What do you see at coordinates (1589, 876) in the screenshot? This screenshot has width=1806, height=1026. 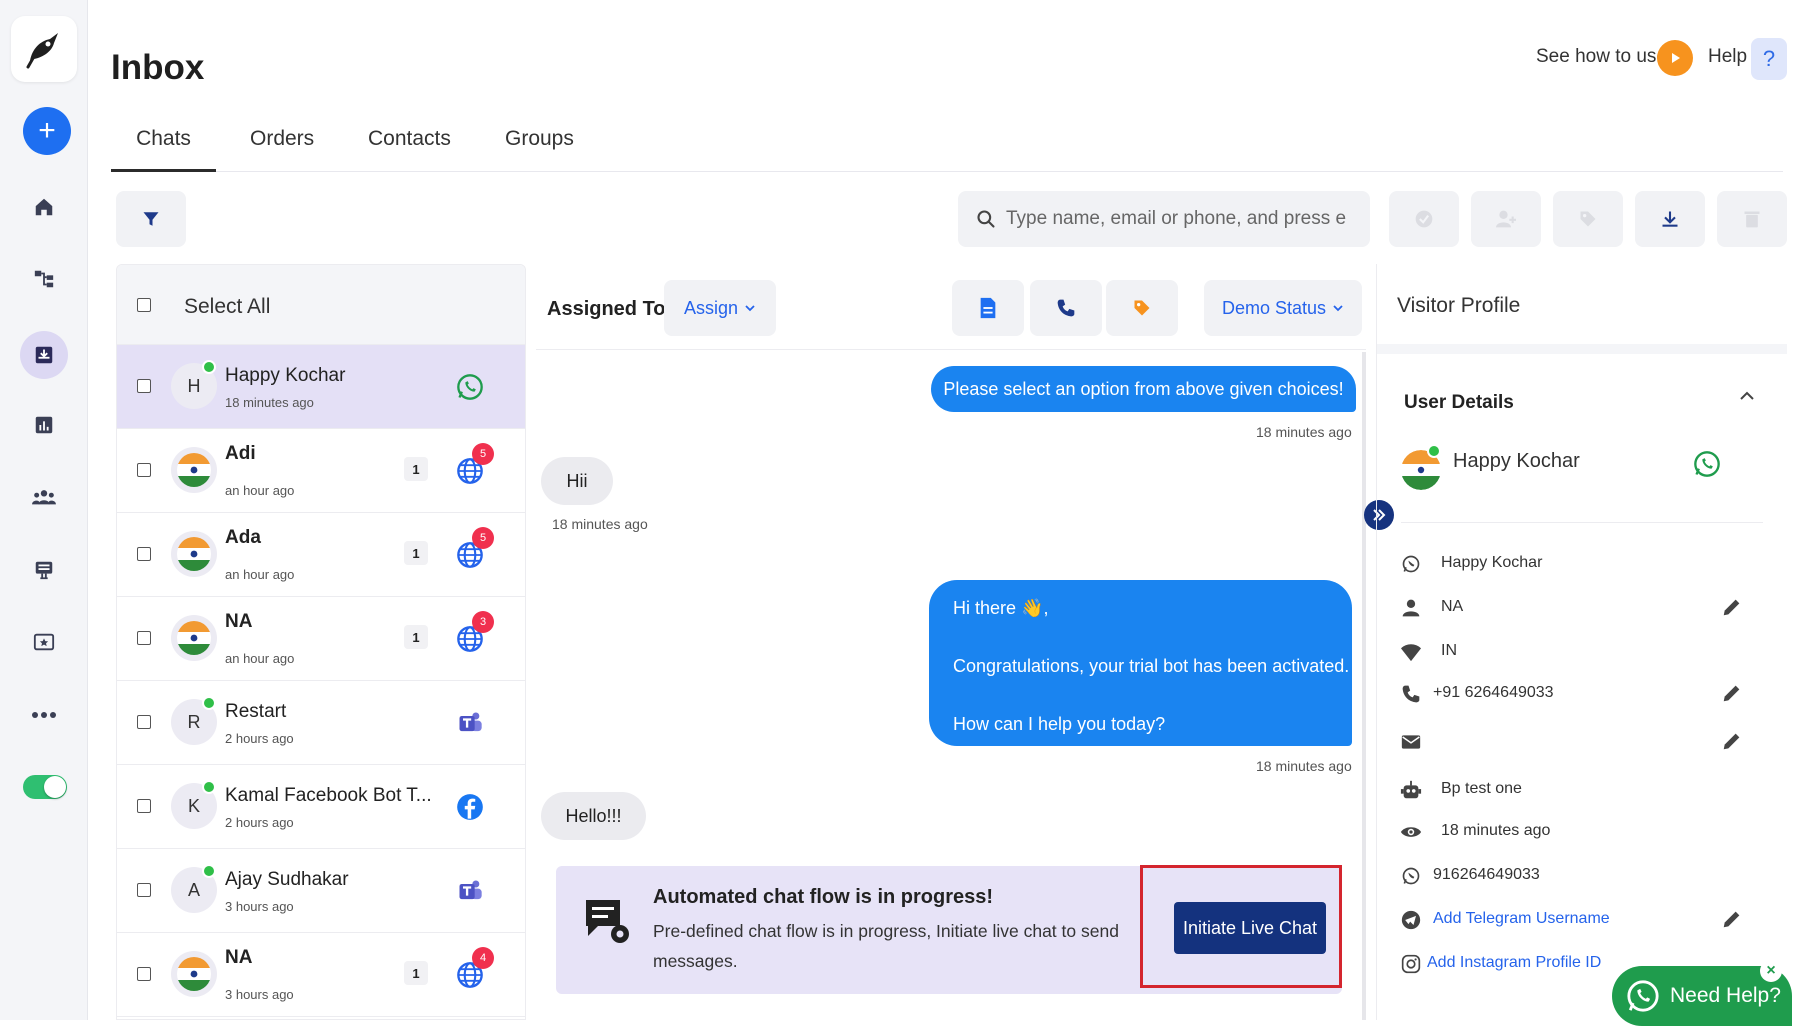 I see `detail-whatsapp-number: 916264649033` at bounding box center [1589, 876].